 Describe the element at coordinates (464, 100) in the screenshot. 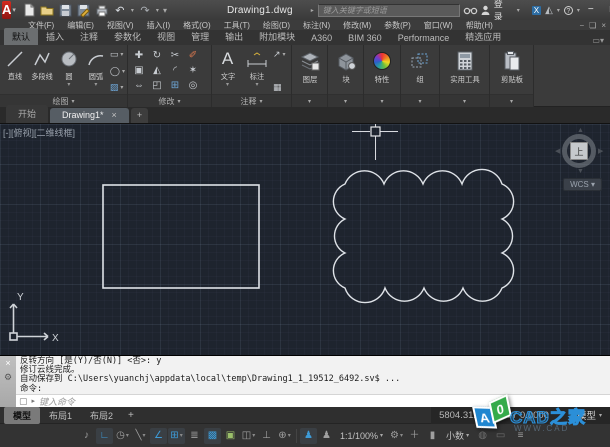

I see `panel-utilities-expand: ▾` at that location.